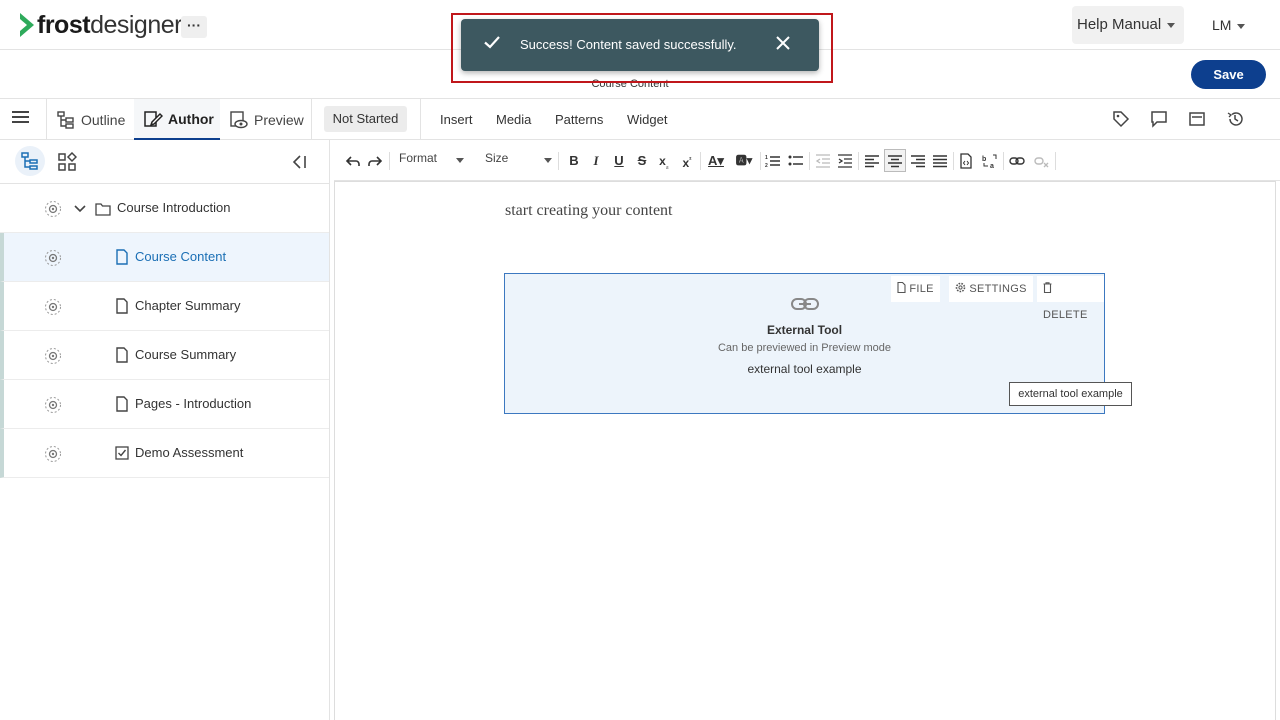 The width and height of the screenshot is (1280, 720). What do you see at coordinates (1070, 298) in the screenshot?
I see `delete-button: DELETE` at bounding box center [1070, 298].